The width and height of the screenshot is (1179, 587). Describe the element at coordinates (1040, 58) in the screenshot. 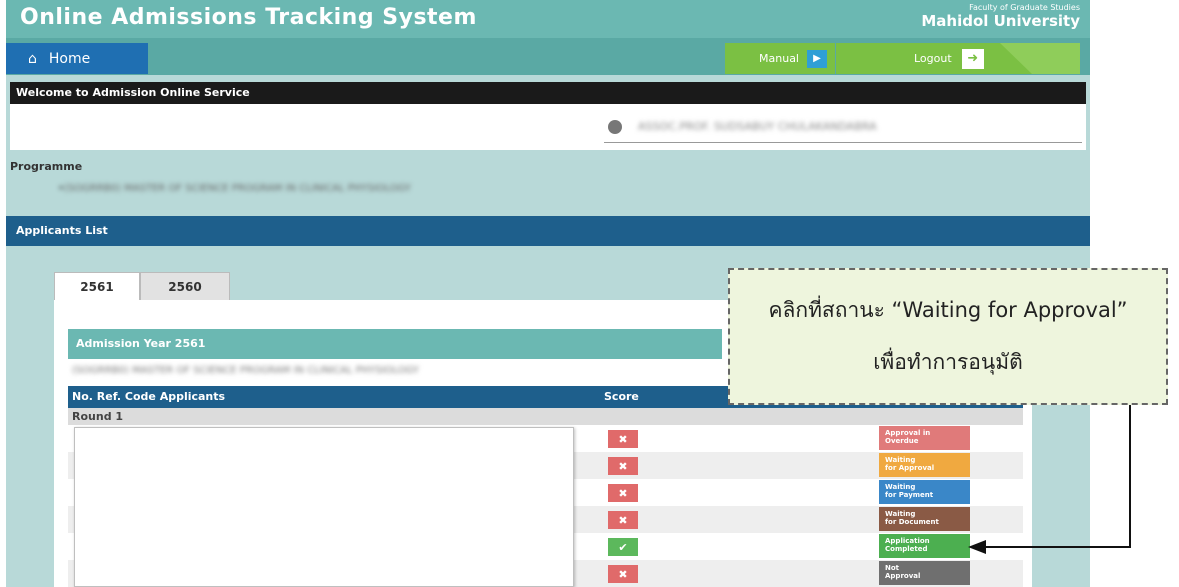

I see `logout-decoration` at that location.